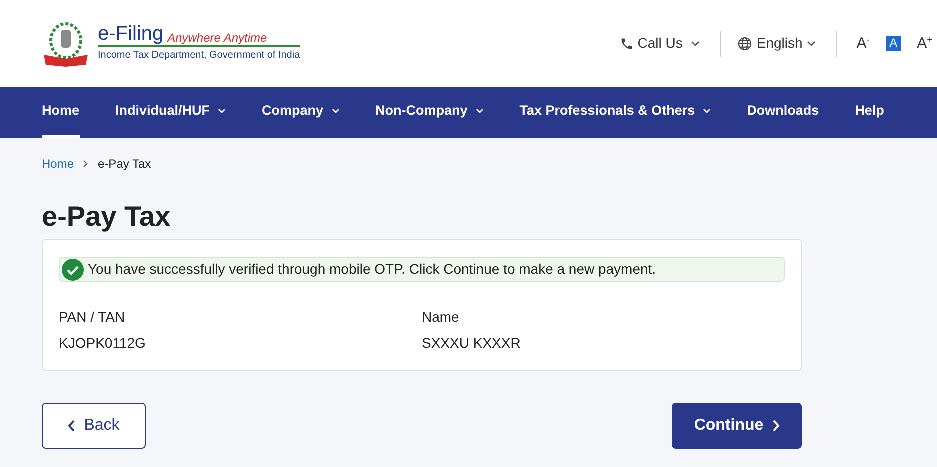 This screenshot has height=467, width=937. What do you see at coordinates (58, 164) in the screenshot?
I see `breadcrumb-link: Home` at bounding box center [58, 164].